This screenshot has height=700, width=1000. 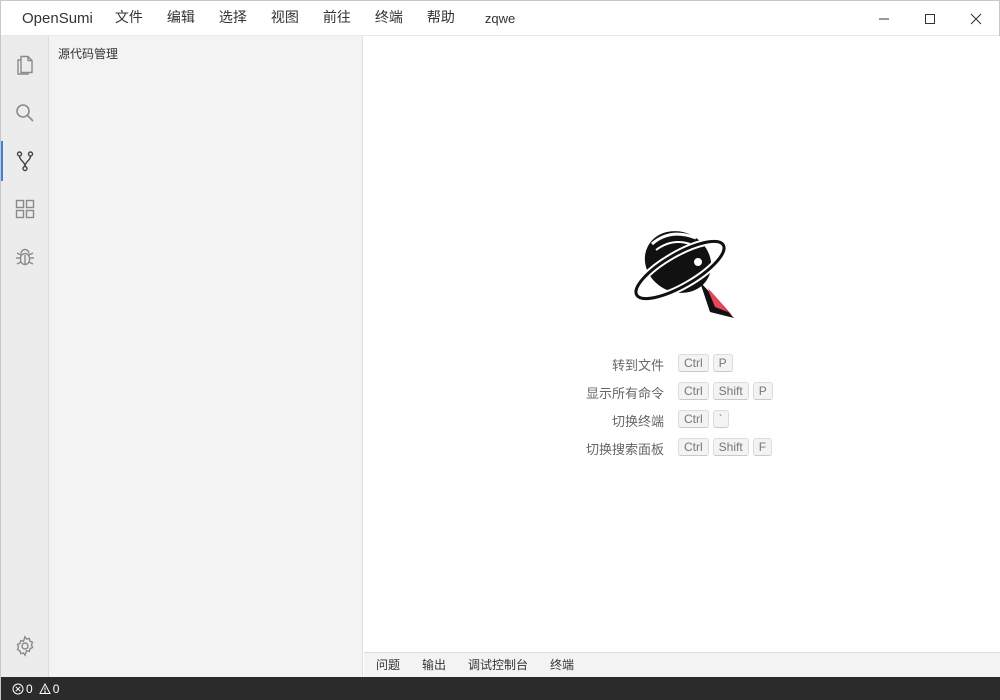 I want to click on activity-source-control, so click(x=25, y=161).